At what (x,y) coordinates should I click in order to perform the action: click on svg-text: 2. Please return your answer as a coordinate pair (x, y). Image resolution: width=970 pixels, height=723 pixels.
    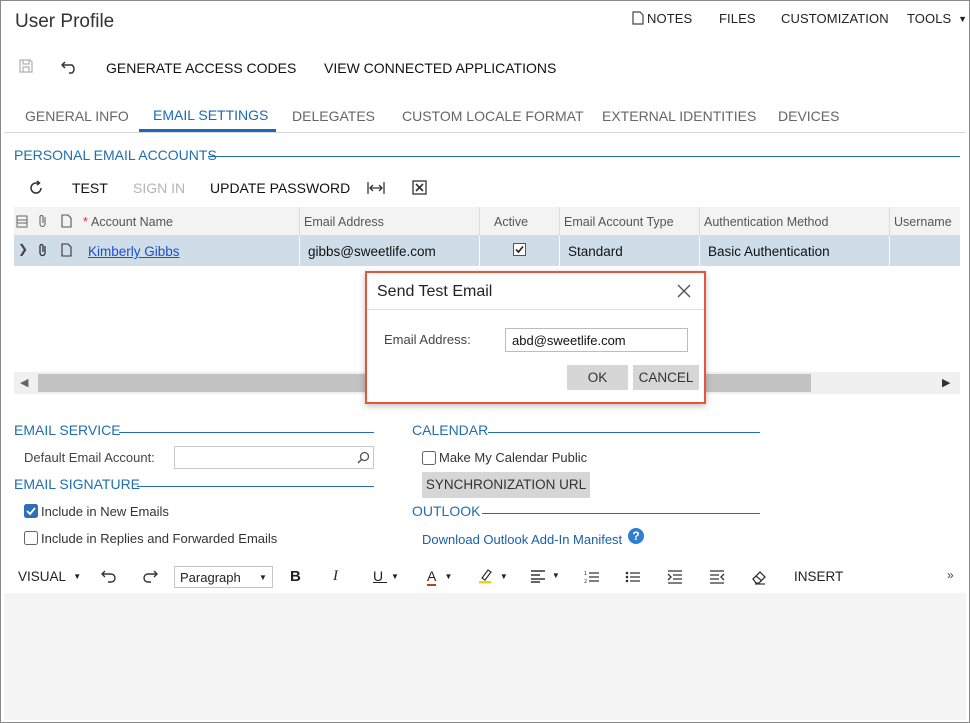
    Looking at the image, I should click on (585, 581).